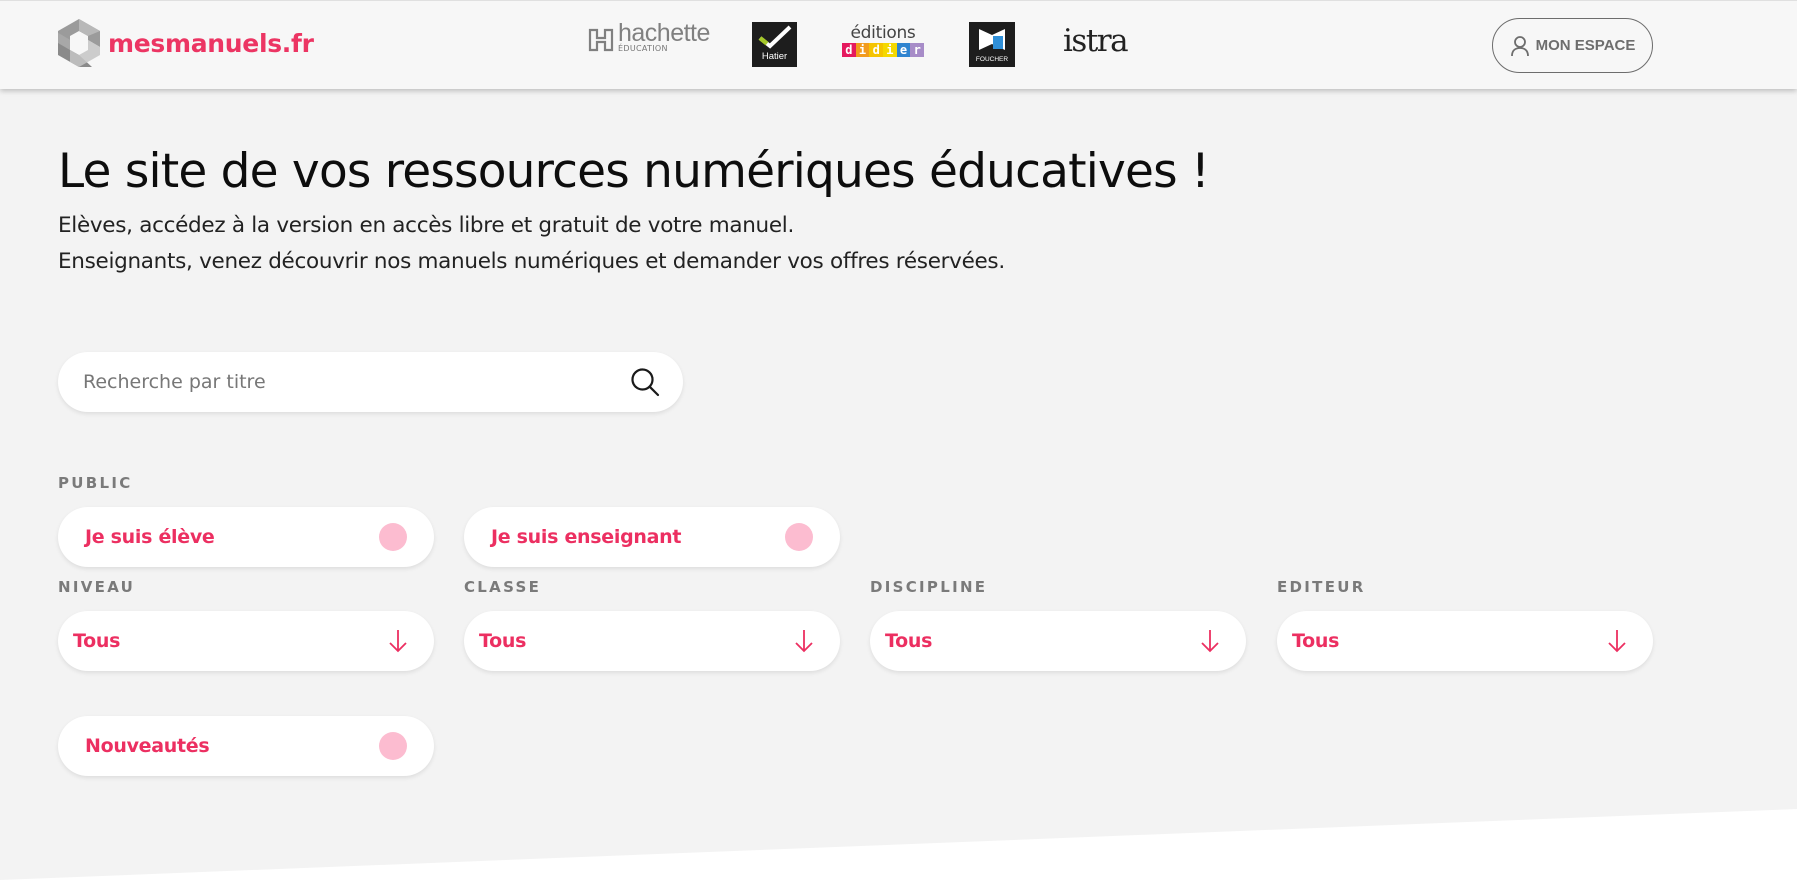 The width and height of the screenshot is (1797, 880). What do you see at coordinates (246, 641) in the screenshot?
I see `niveau-select: Tous` at bounding box center [246, 641].